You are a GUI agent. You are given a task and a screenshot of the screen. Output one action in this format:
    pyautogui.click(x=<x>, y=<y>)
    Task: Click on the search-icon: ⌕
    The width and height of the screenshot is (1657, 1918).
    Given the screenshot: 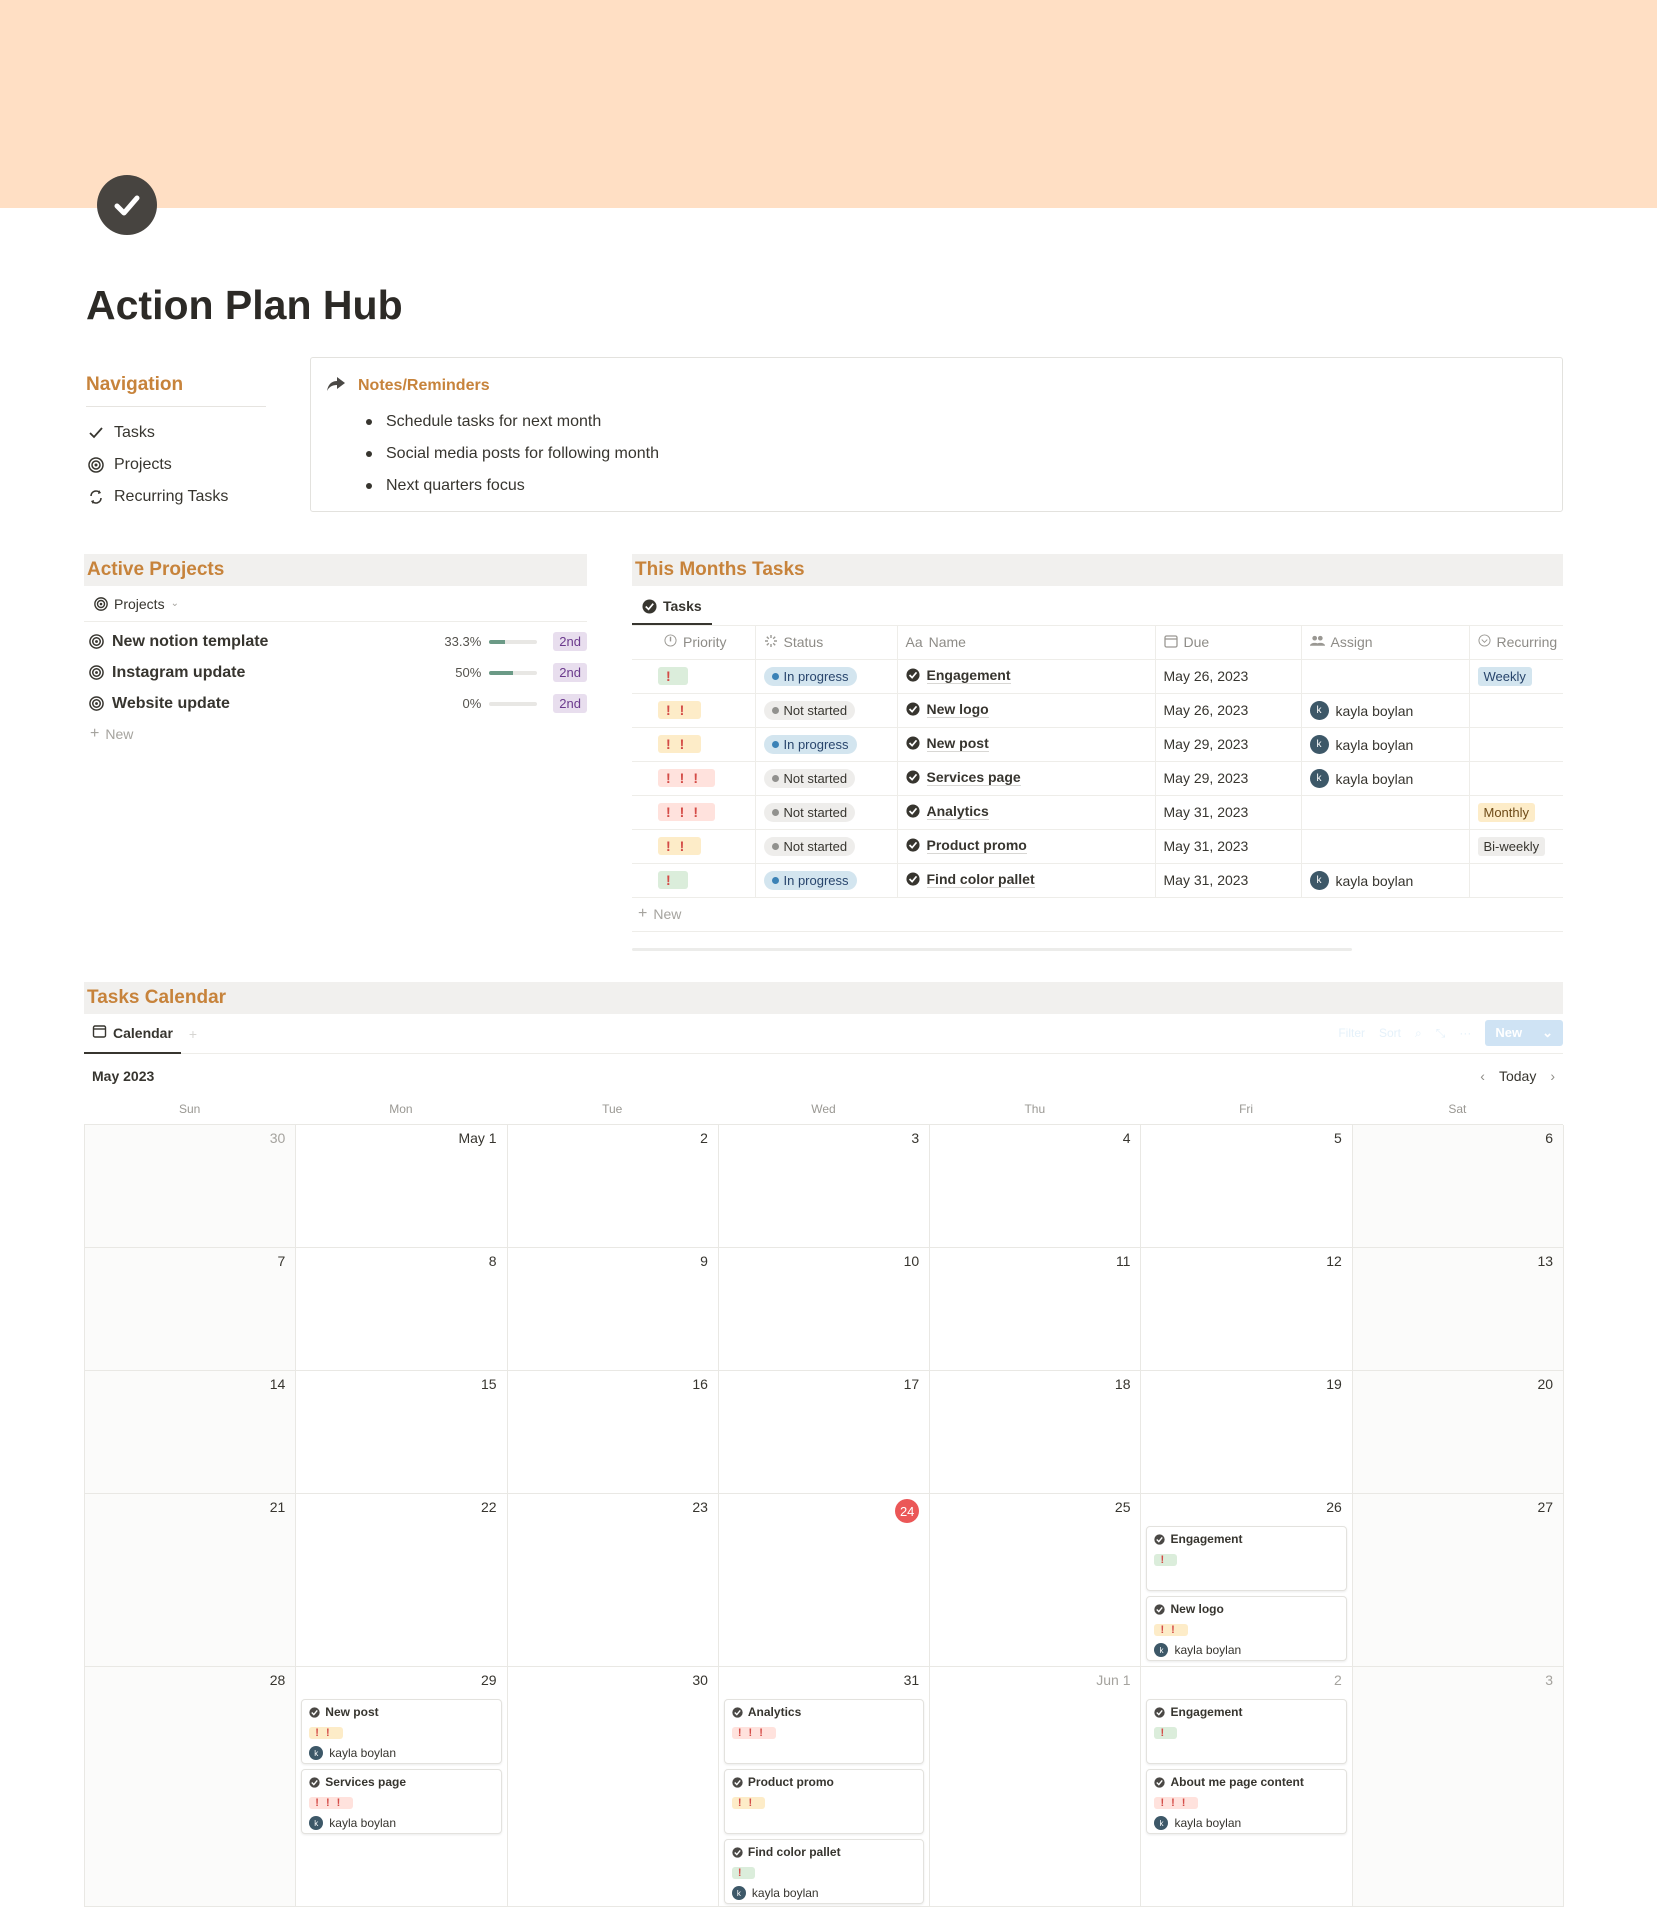 What is the action you would take?
    pyautogui.click(x=1418, y=1033)
    